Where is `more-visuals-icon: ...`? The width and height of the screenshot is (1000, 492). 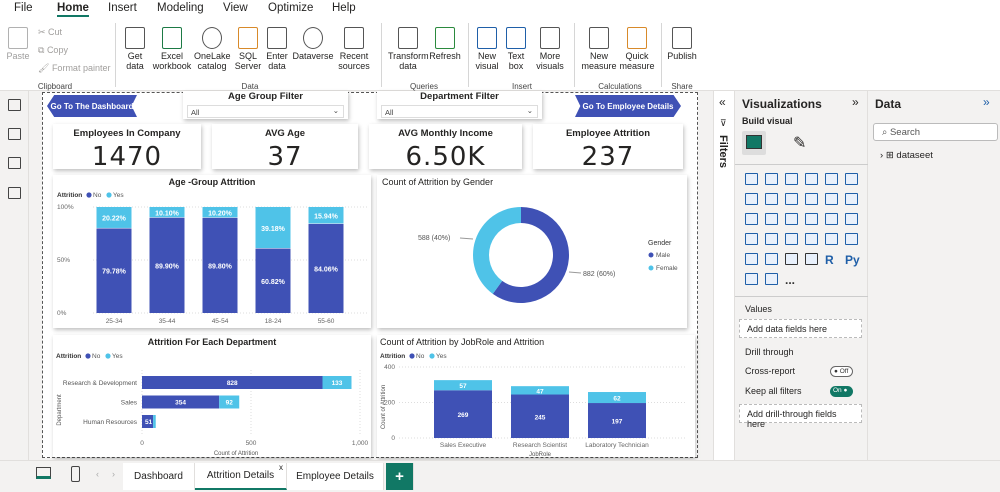 more-visuals-icon: ... is located at coordinates (790, 280).